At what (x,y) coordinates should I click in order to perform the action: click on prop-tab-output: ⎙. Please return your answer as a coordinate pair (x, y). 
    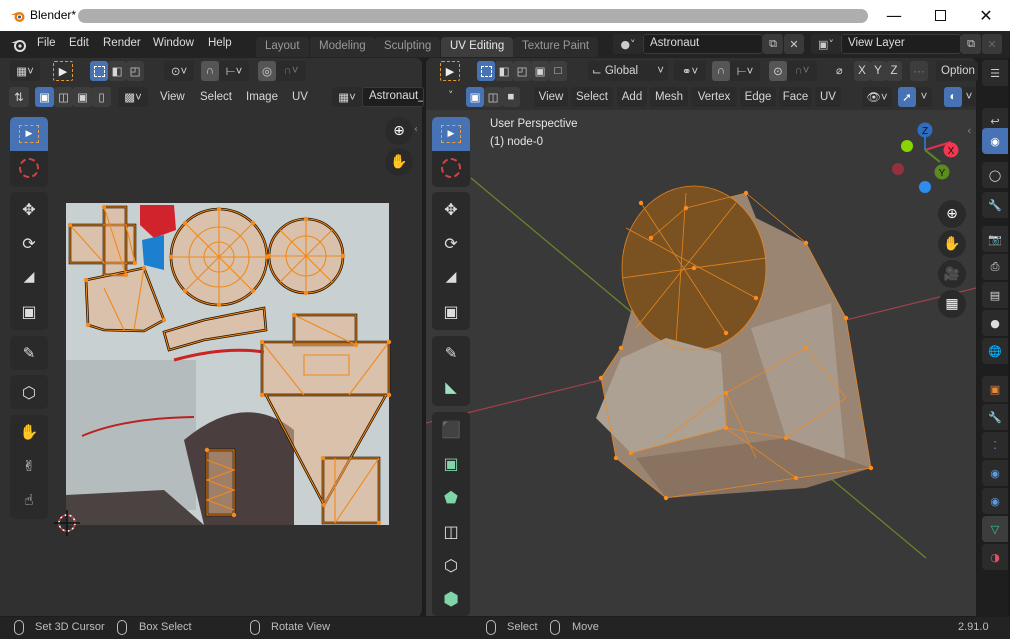
    Looking at the image, I should click on (995, 267).